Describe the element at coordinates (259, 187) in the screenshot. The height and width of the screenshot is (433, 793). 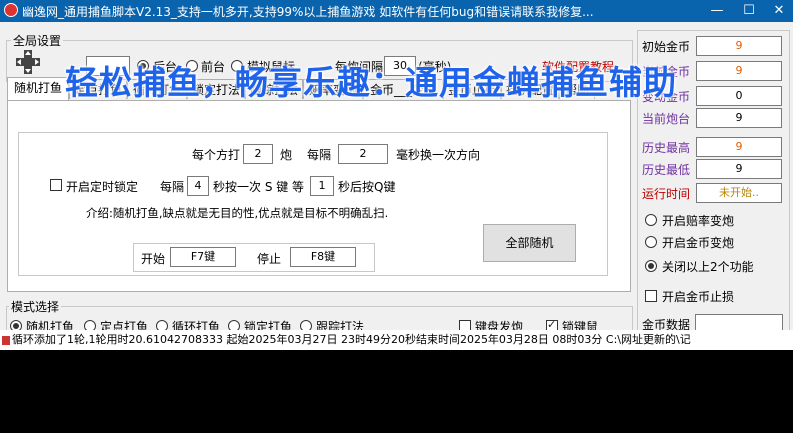
I see `press-s-label: 秒按一次 S 键 等` at that location.